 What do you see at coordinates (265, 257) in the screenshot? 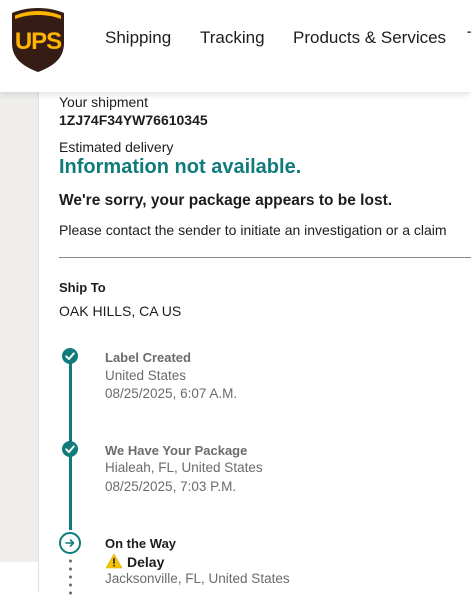
I see `section-divider` at bounding box center [265, 257].